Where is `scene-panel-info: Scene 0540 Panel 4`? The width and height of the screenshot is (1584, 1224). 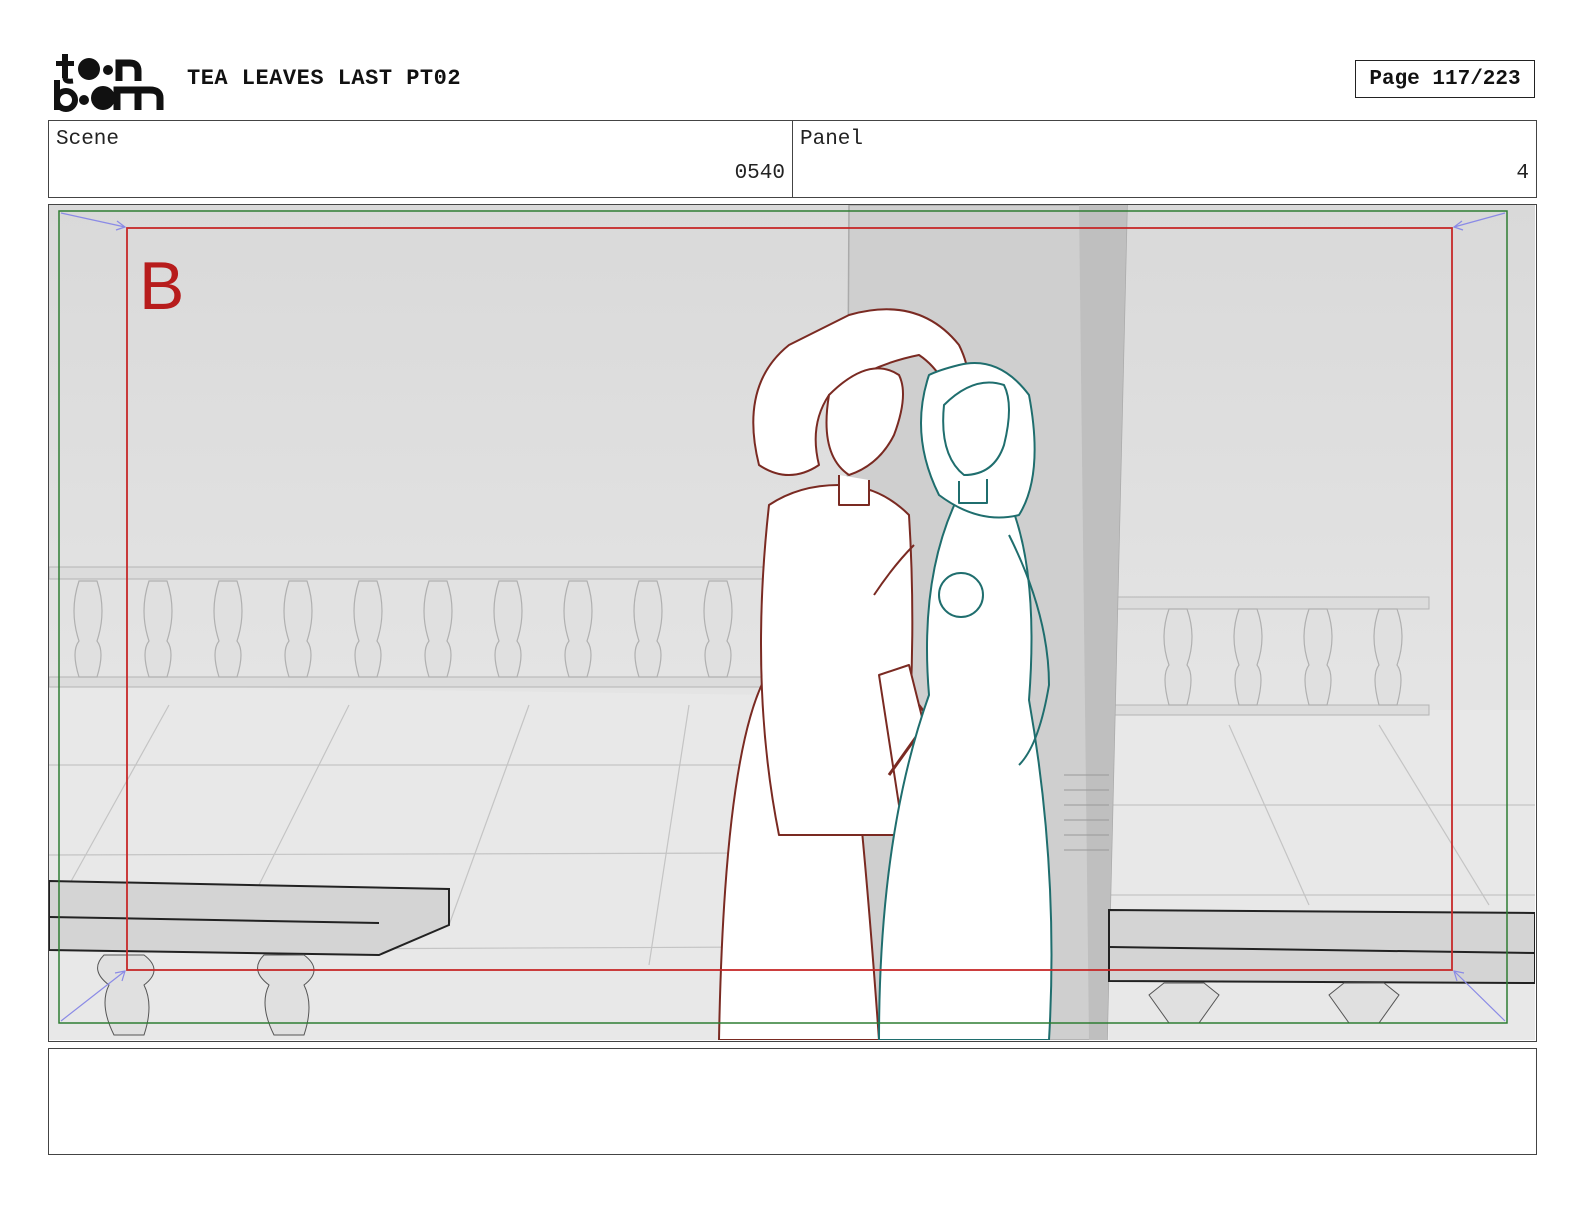
scene-panel-info: Scene 0540 Panel 4 is located at coordinates (792, 159).